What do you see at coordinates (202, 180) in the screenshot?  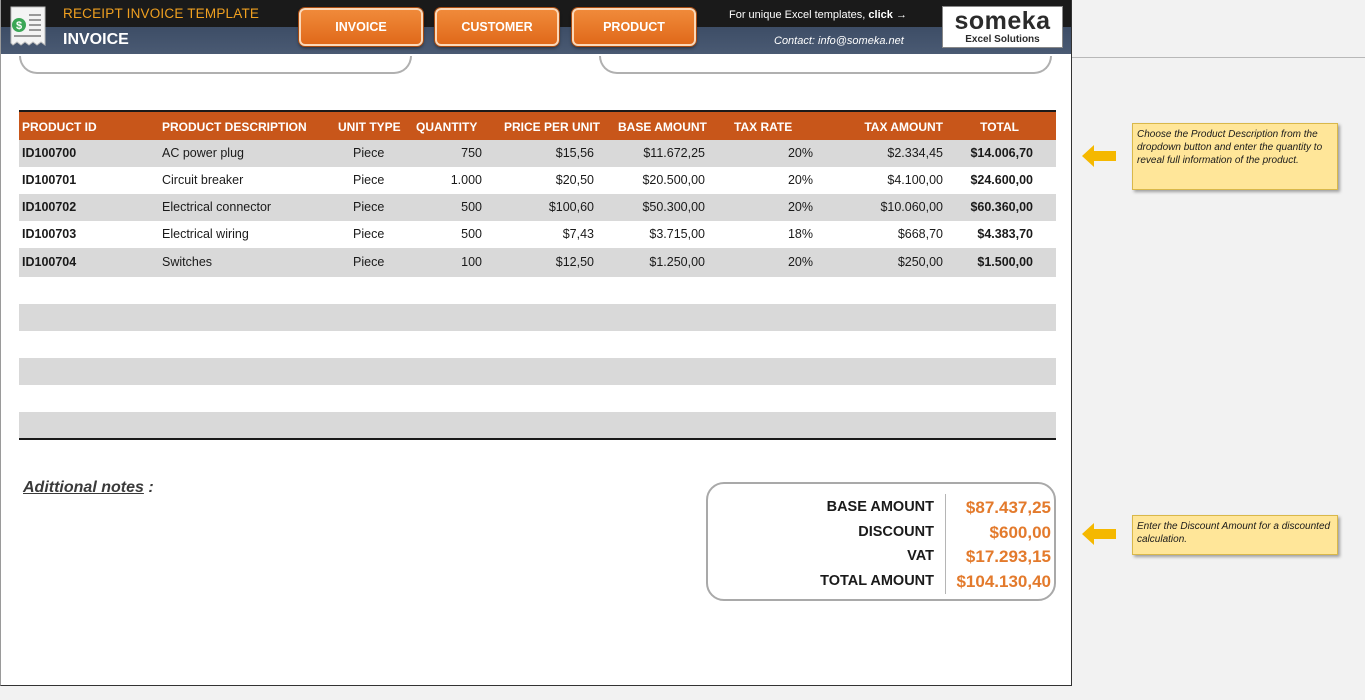 I see `cell-product-description: Circuit breaker` at bounding box center [202, 180].